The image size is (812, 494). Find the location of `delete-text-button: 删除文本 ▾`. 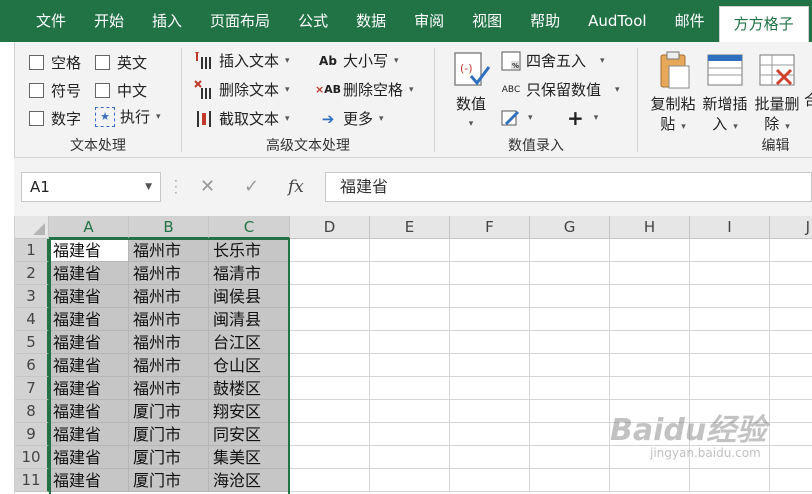

delete-text-button: 删除文本 ▾ is located at coordinates (242, 89).